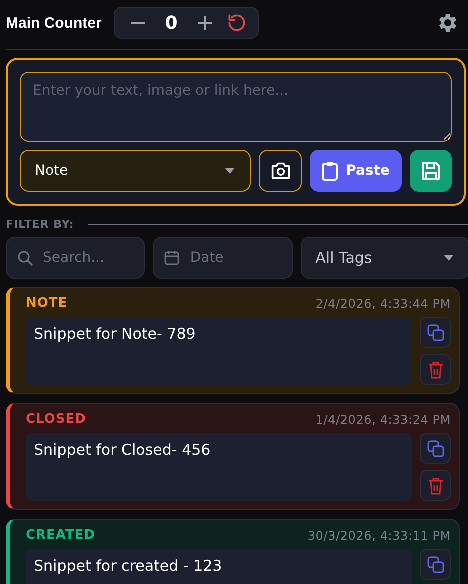  Describe the element at coordinates (40, 224) in the screenshot. I see `filter-label: FILTER BY:` at that location.